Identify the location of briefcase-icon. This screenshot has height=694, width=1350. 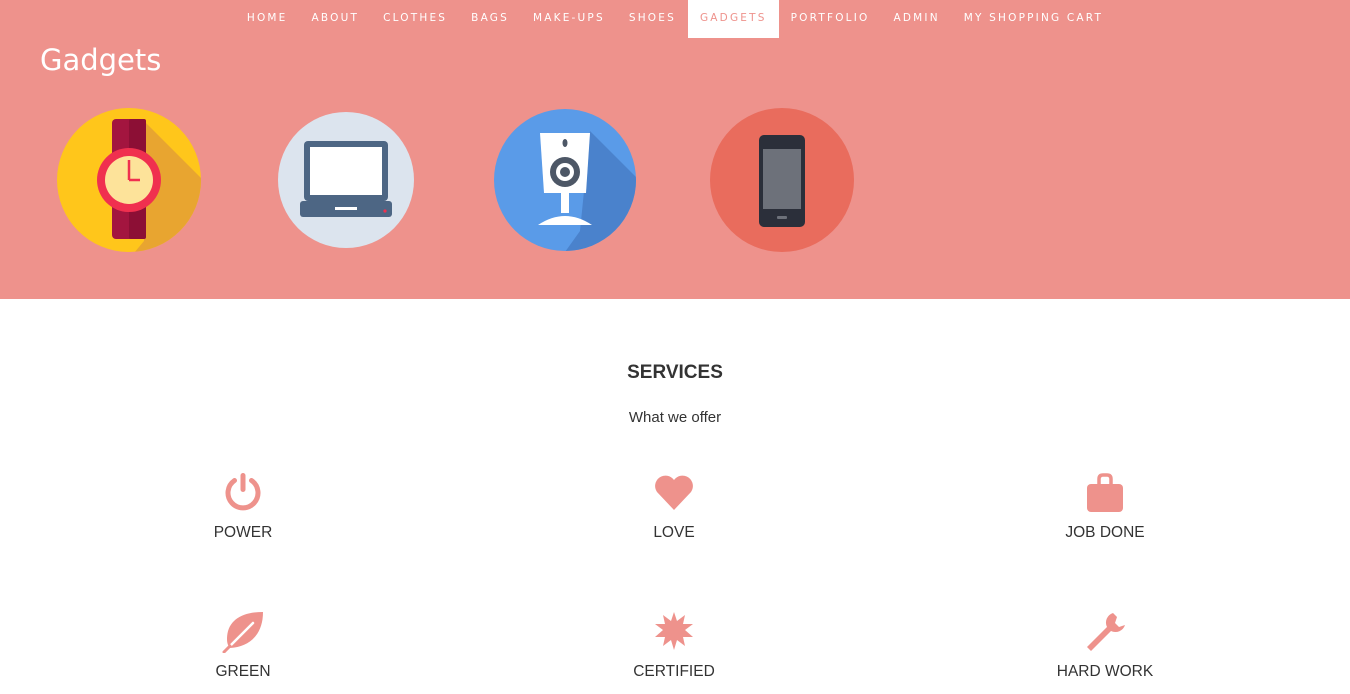
(1105, 492).